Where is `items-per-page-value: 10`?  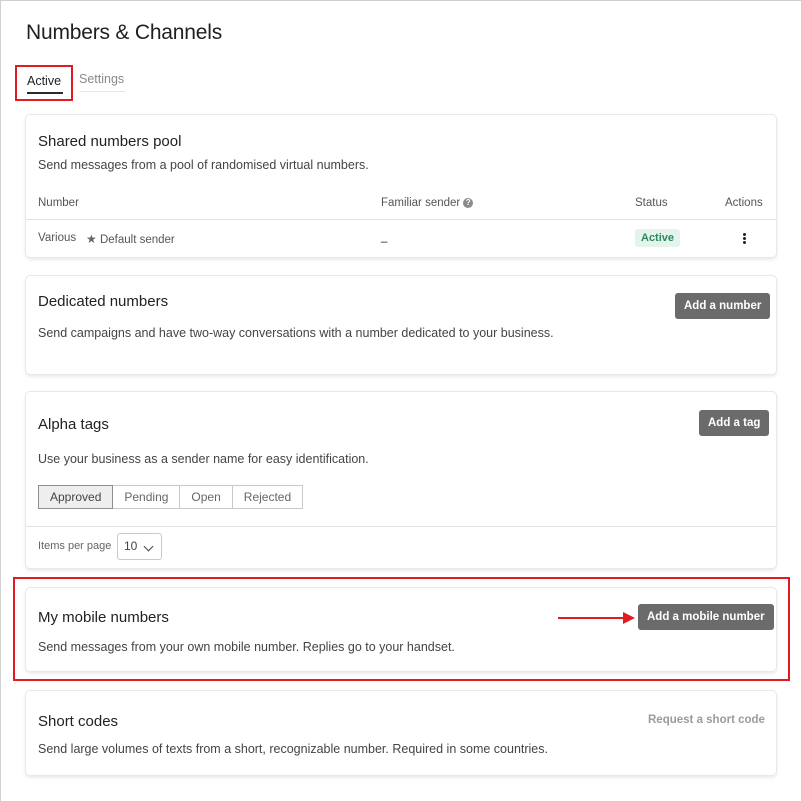 items-per-page-value: 10 is located at coordinates (131, 546).